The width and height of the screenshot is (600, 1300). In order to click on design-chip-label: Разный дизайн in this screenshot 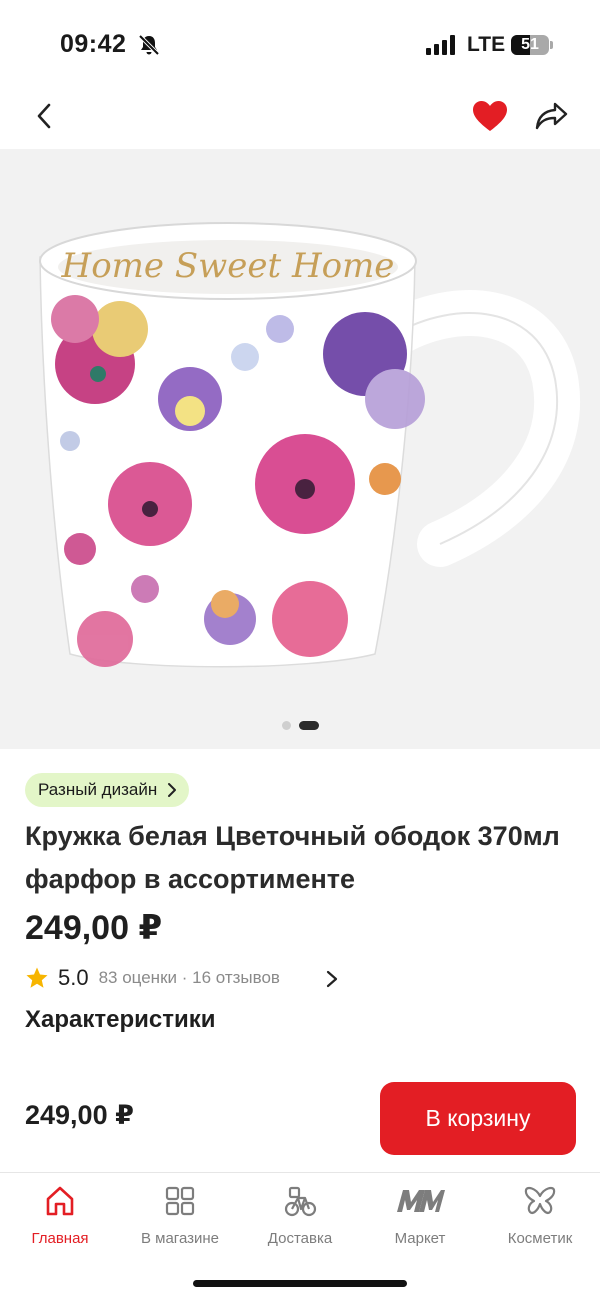, I will do `click(98, 789)`.